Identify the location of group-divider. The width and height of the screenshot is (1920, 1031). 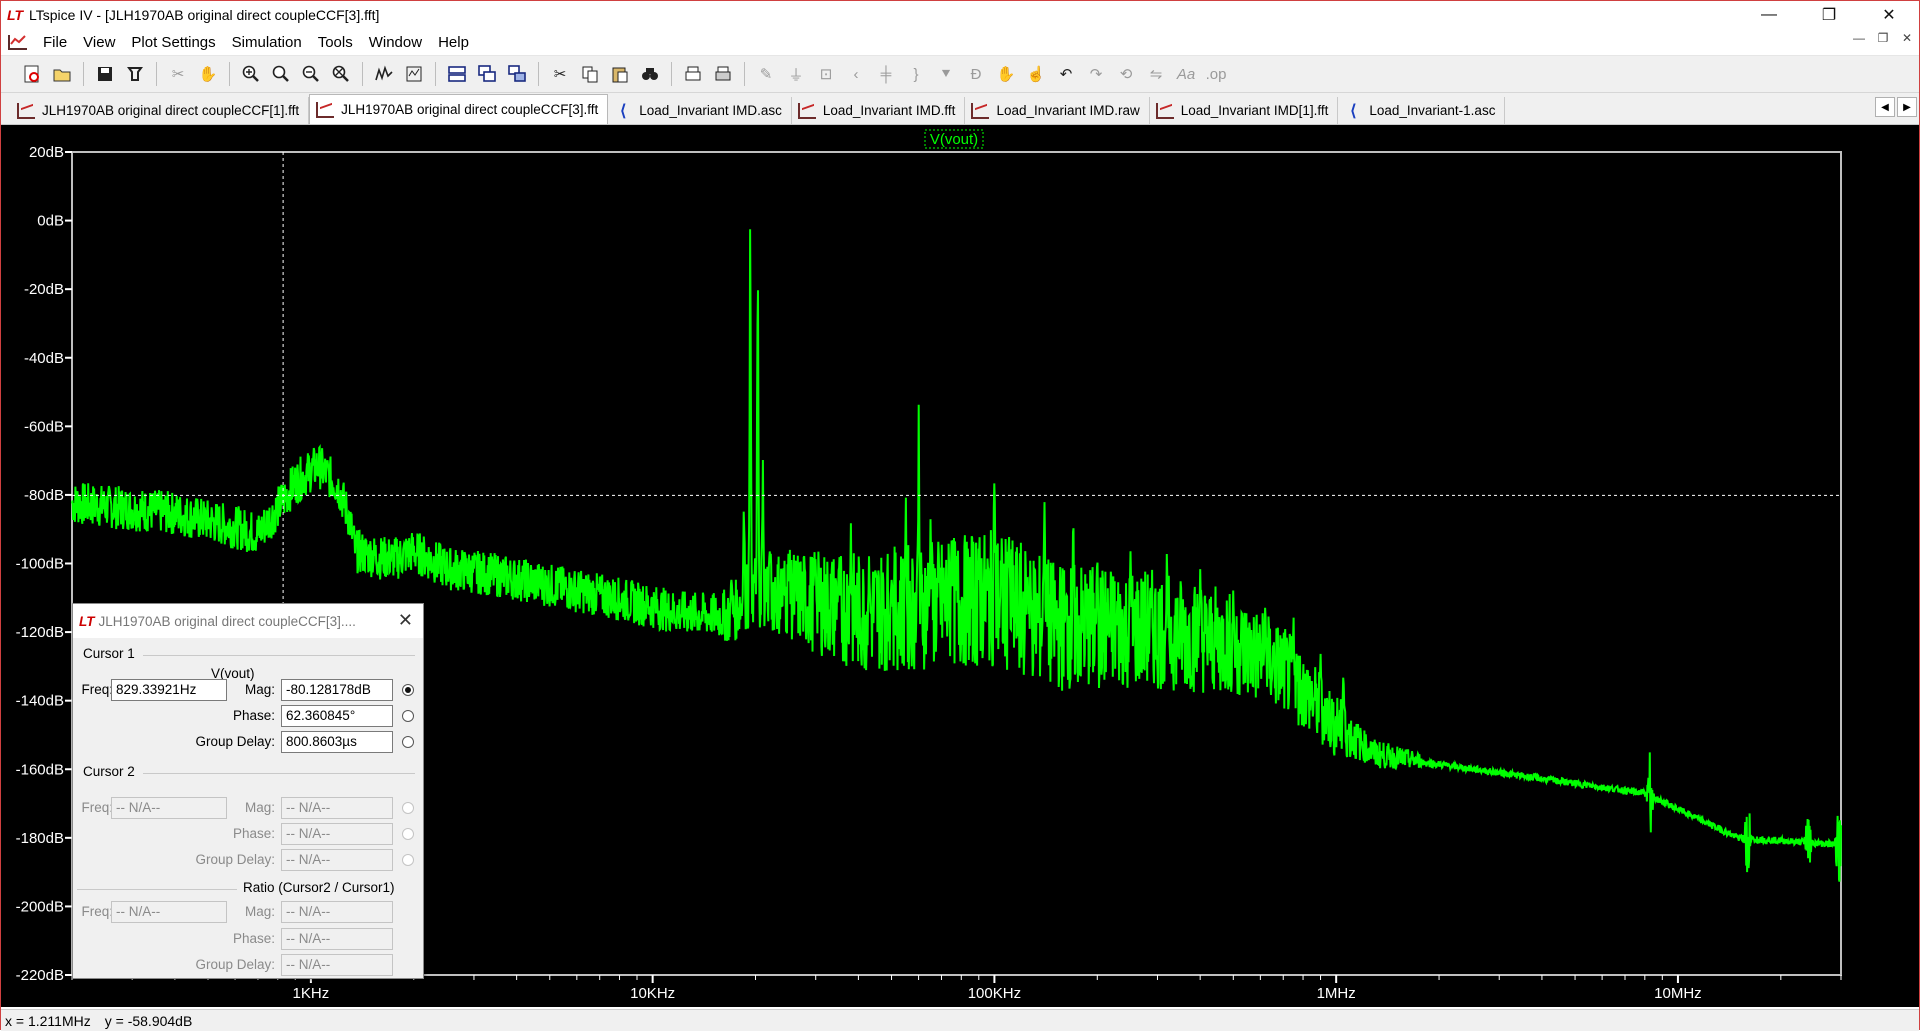
(157, 889).